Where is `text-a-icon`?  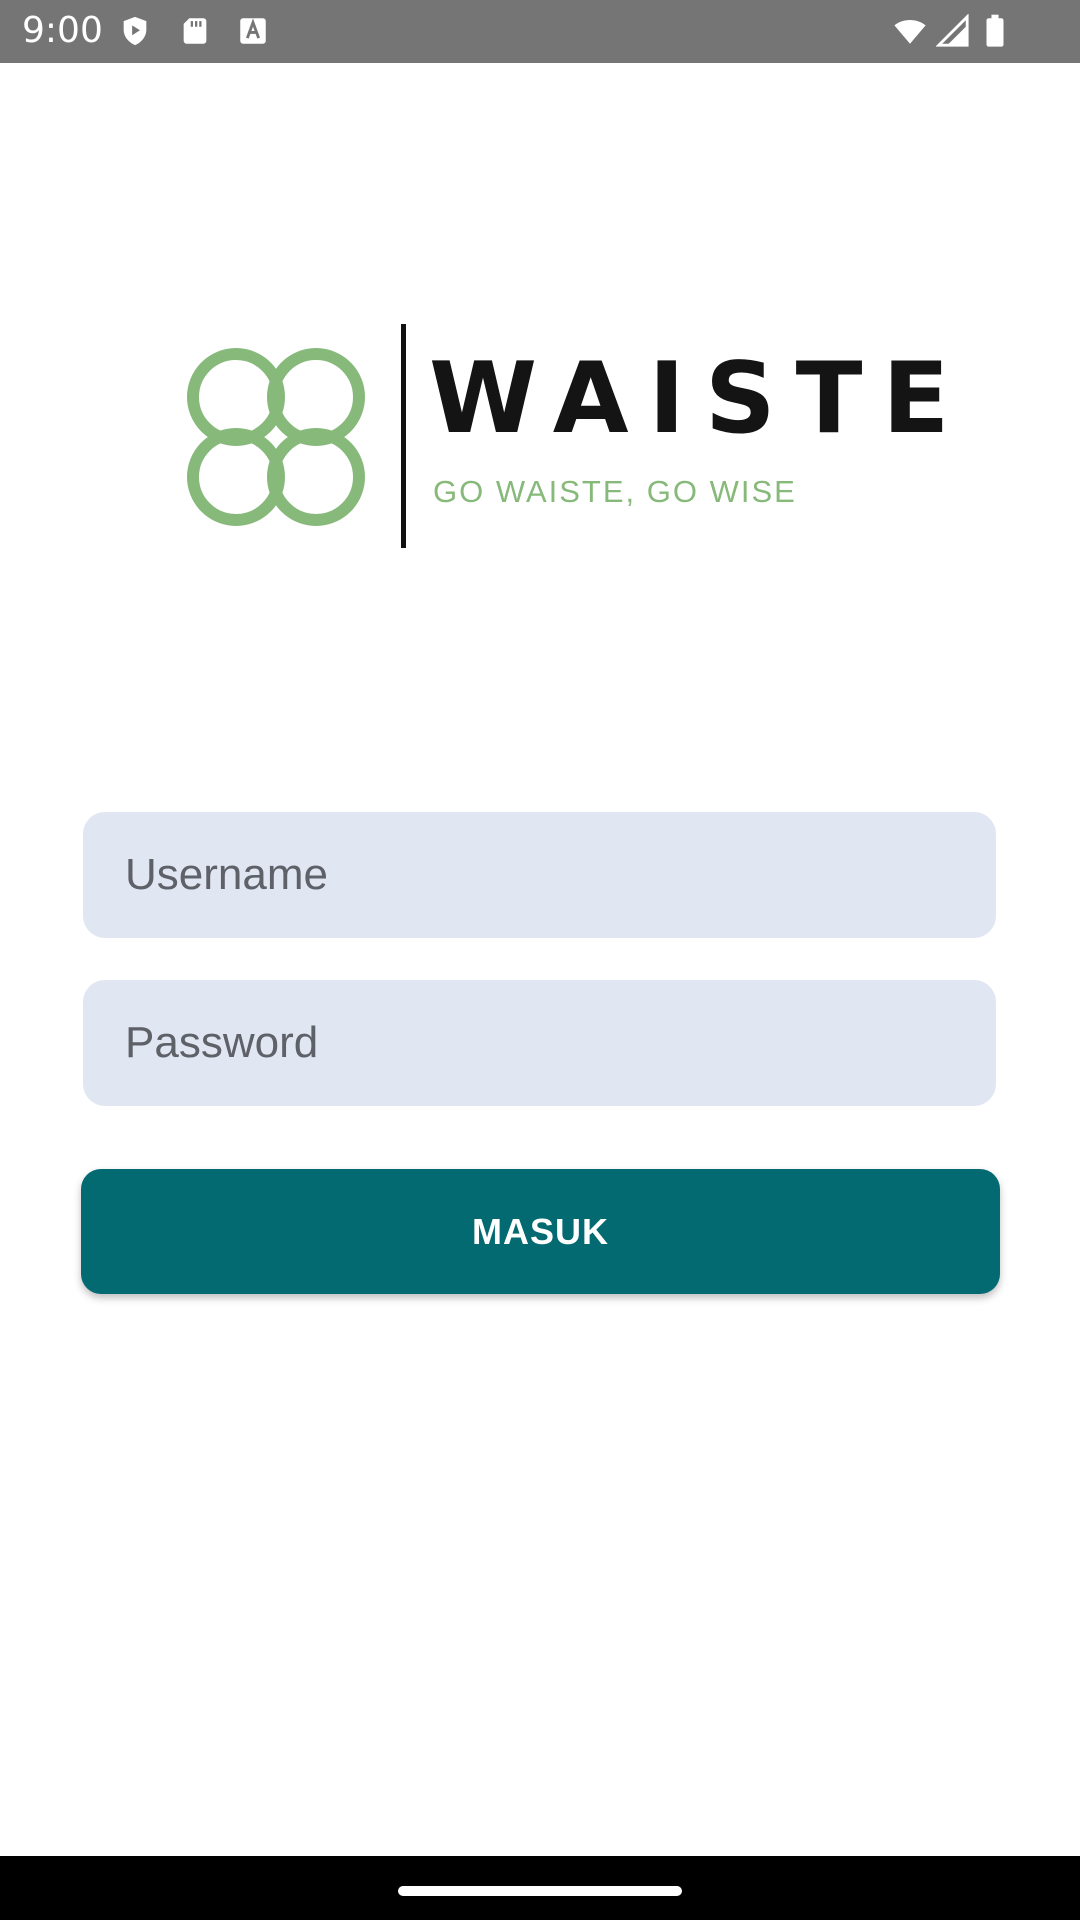 text-a-icon is located at coordinates (253, 31).